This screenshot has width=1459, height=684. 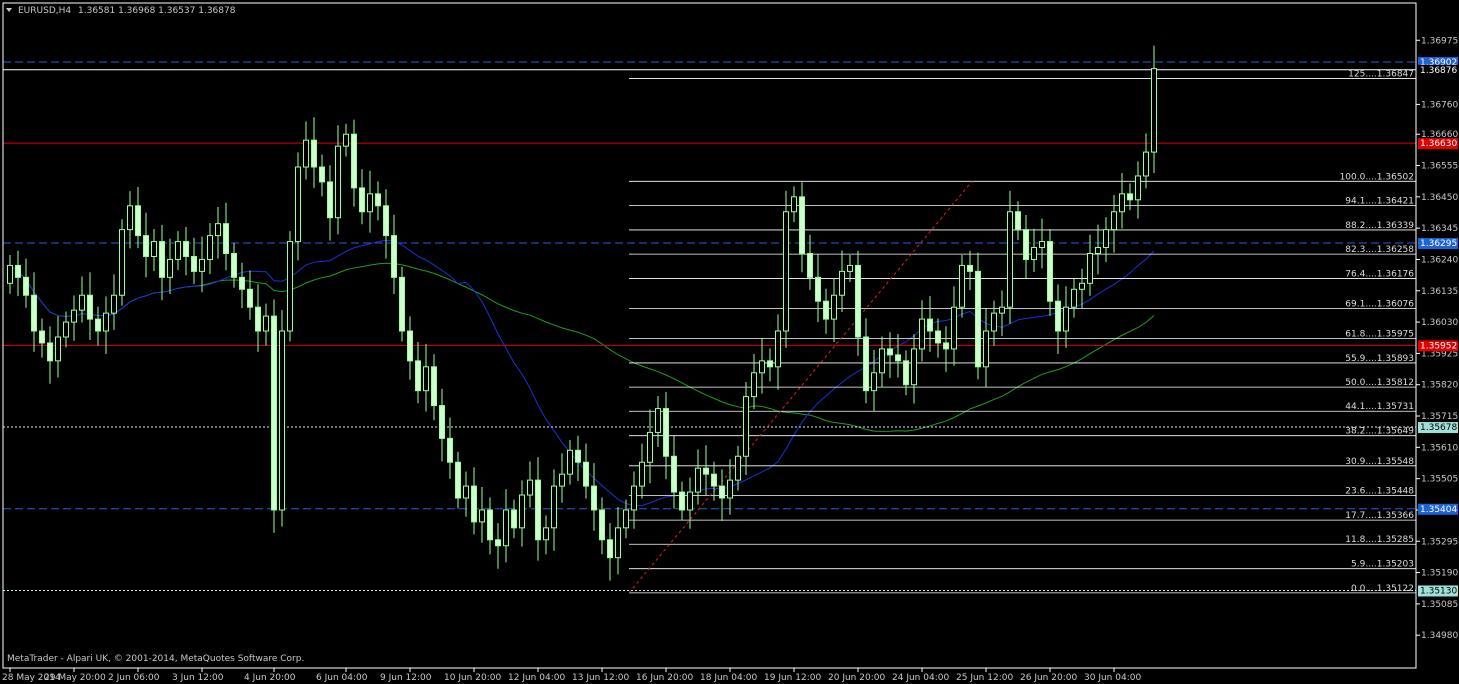 What do you see at coordinates (1439, 605) in the screenshot?
I see `y-tick-label: 1.35085` at bounding box center [1439, 605].